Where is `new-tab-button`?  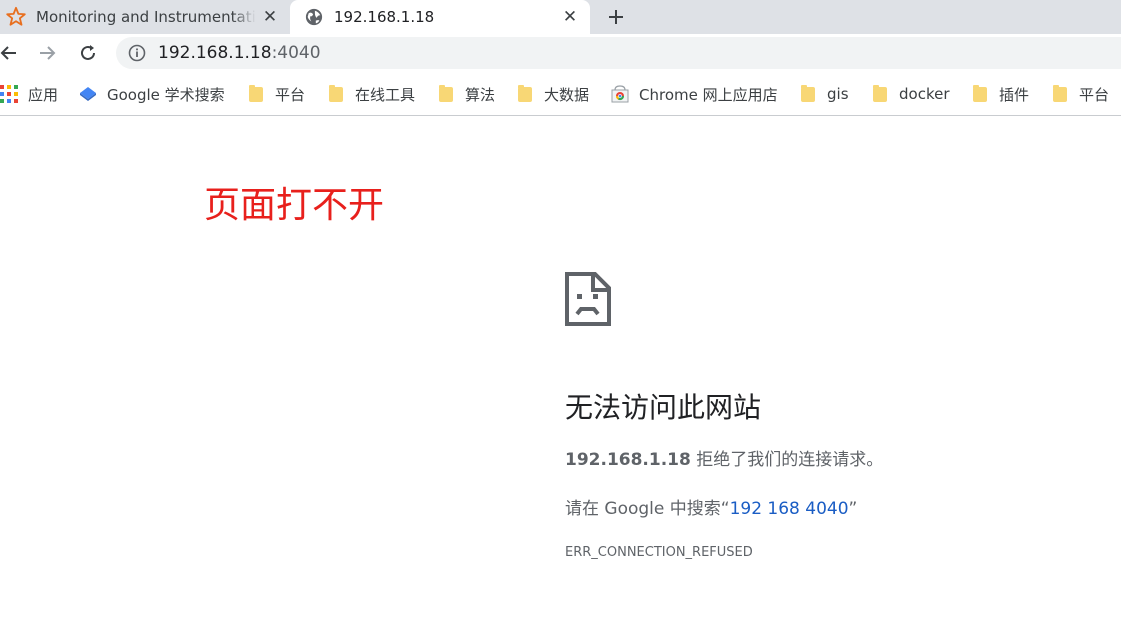 new-tab-button is located at coordinates (616, 17).